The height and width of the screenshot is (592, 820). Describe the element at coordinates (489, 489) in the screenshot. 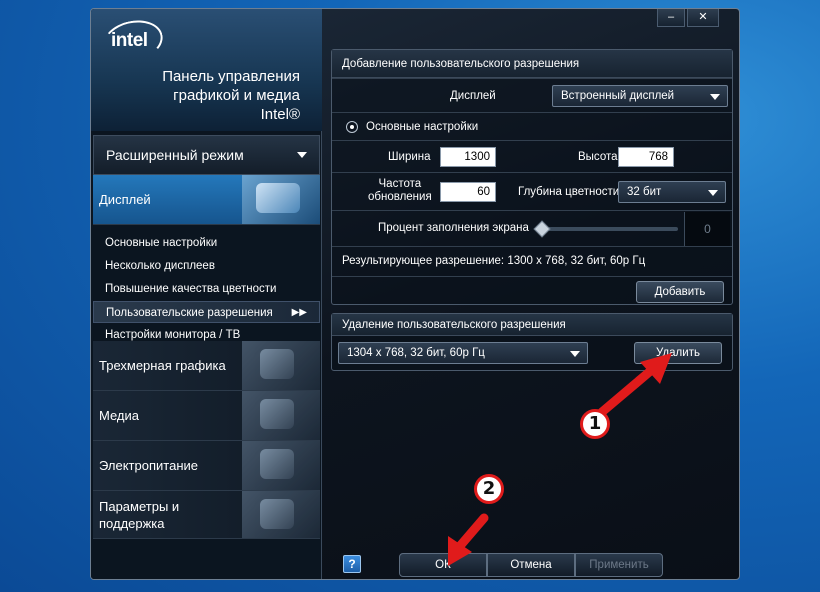

I see `annotation-badge-2: 2` at that location.